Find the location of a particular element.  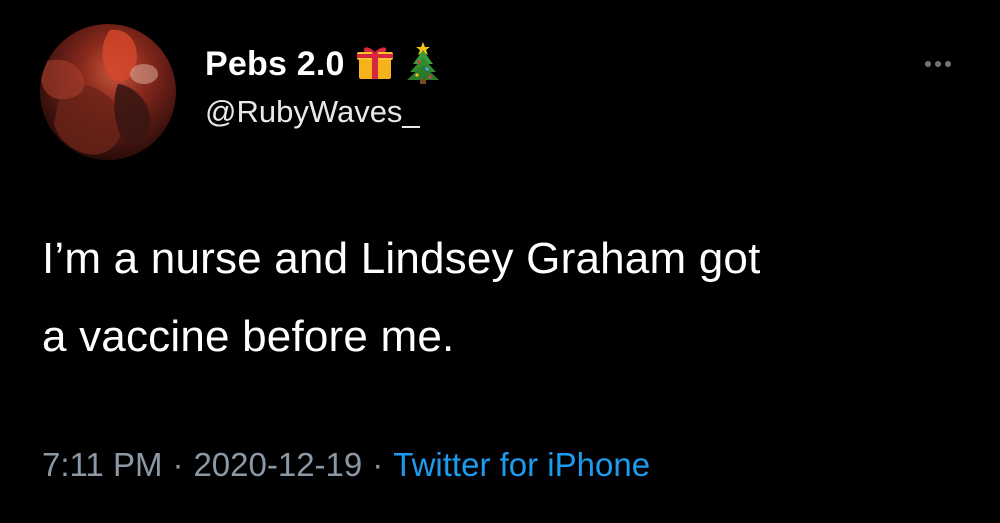

display-name: Pebs 2.0 is located at coordinates (275, 64).